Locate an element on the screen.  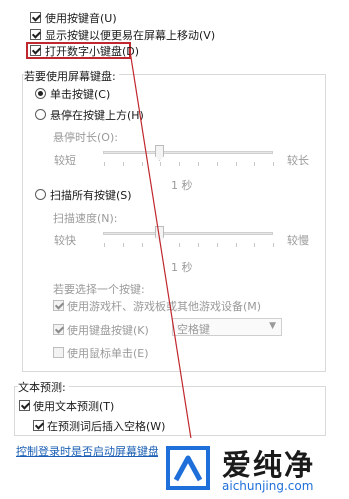
numpad-label: 打开数字小键盘(D) is located at coordinates (92, 51).